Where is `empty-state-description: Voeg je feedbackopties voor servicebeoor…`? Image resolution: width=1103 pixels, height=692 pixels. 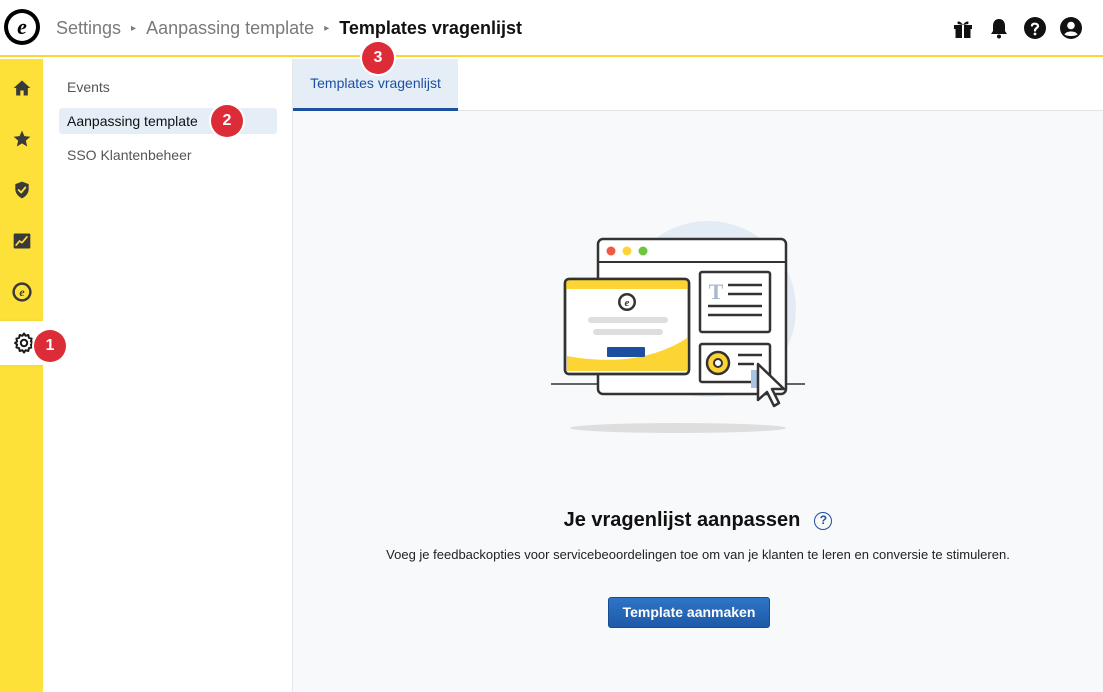
empty-state-description: Voeg je feedbackopties voor servicebeoor… is located at coordinates (698, 554).